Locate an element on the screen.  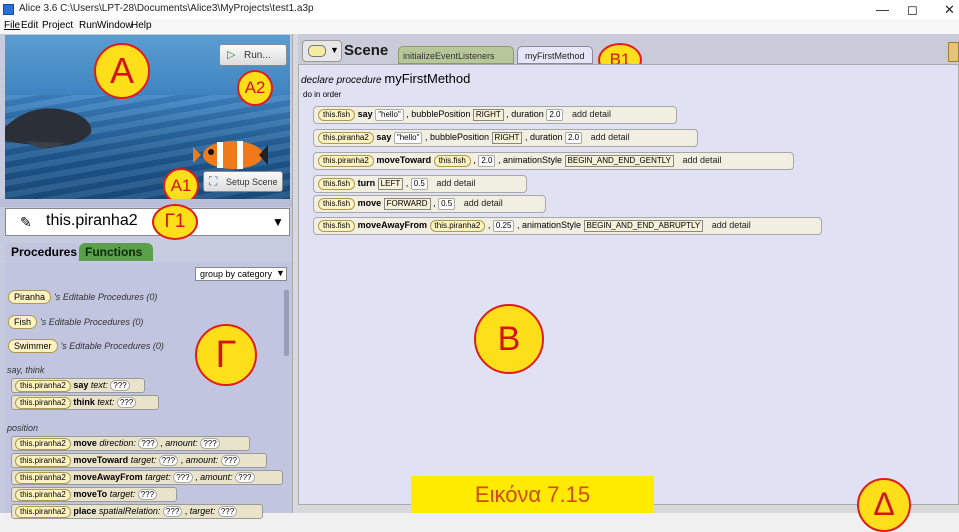
editable-row-piranha: Piranha 's Editable Procedures (0) is located at coordinates (82, 297).